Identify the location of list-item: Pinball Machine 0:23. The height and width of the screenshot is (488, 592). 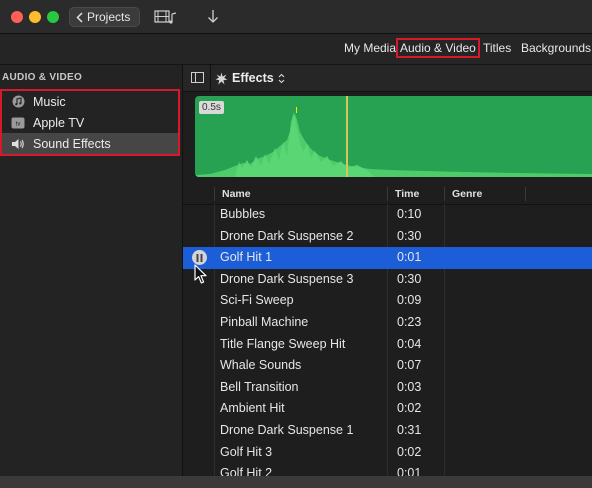
(387, 323).